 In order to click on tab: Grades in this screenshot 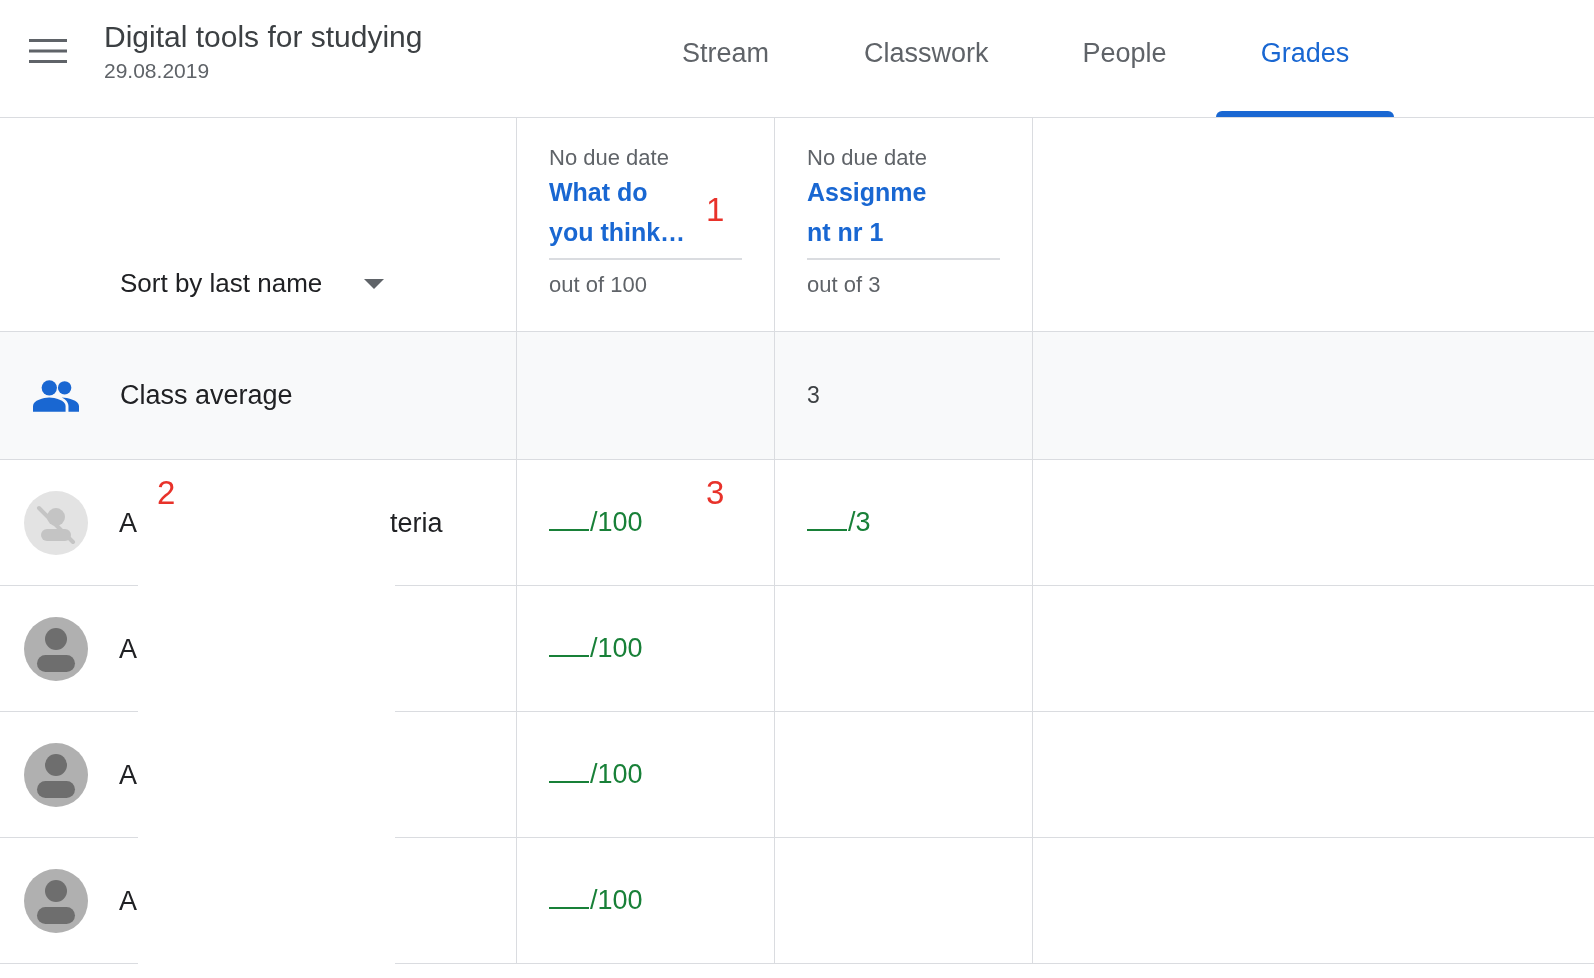, I will do `click(1305, 58)`.